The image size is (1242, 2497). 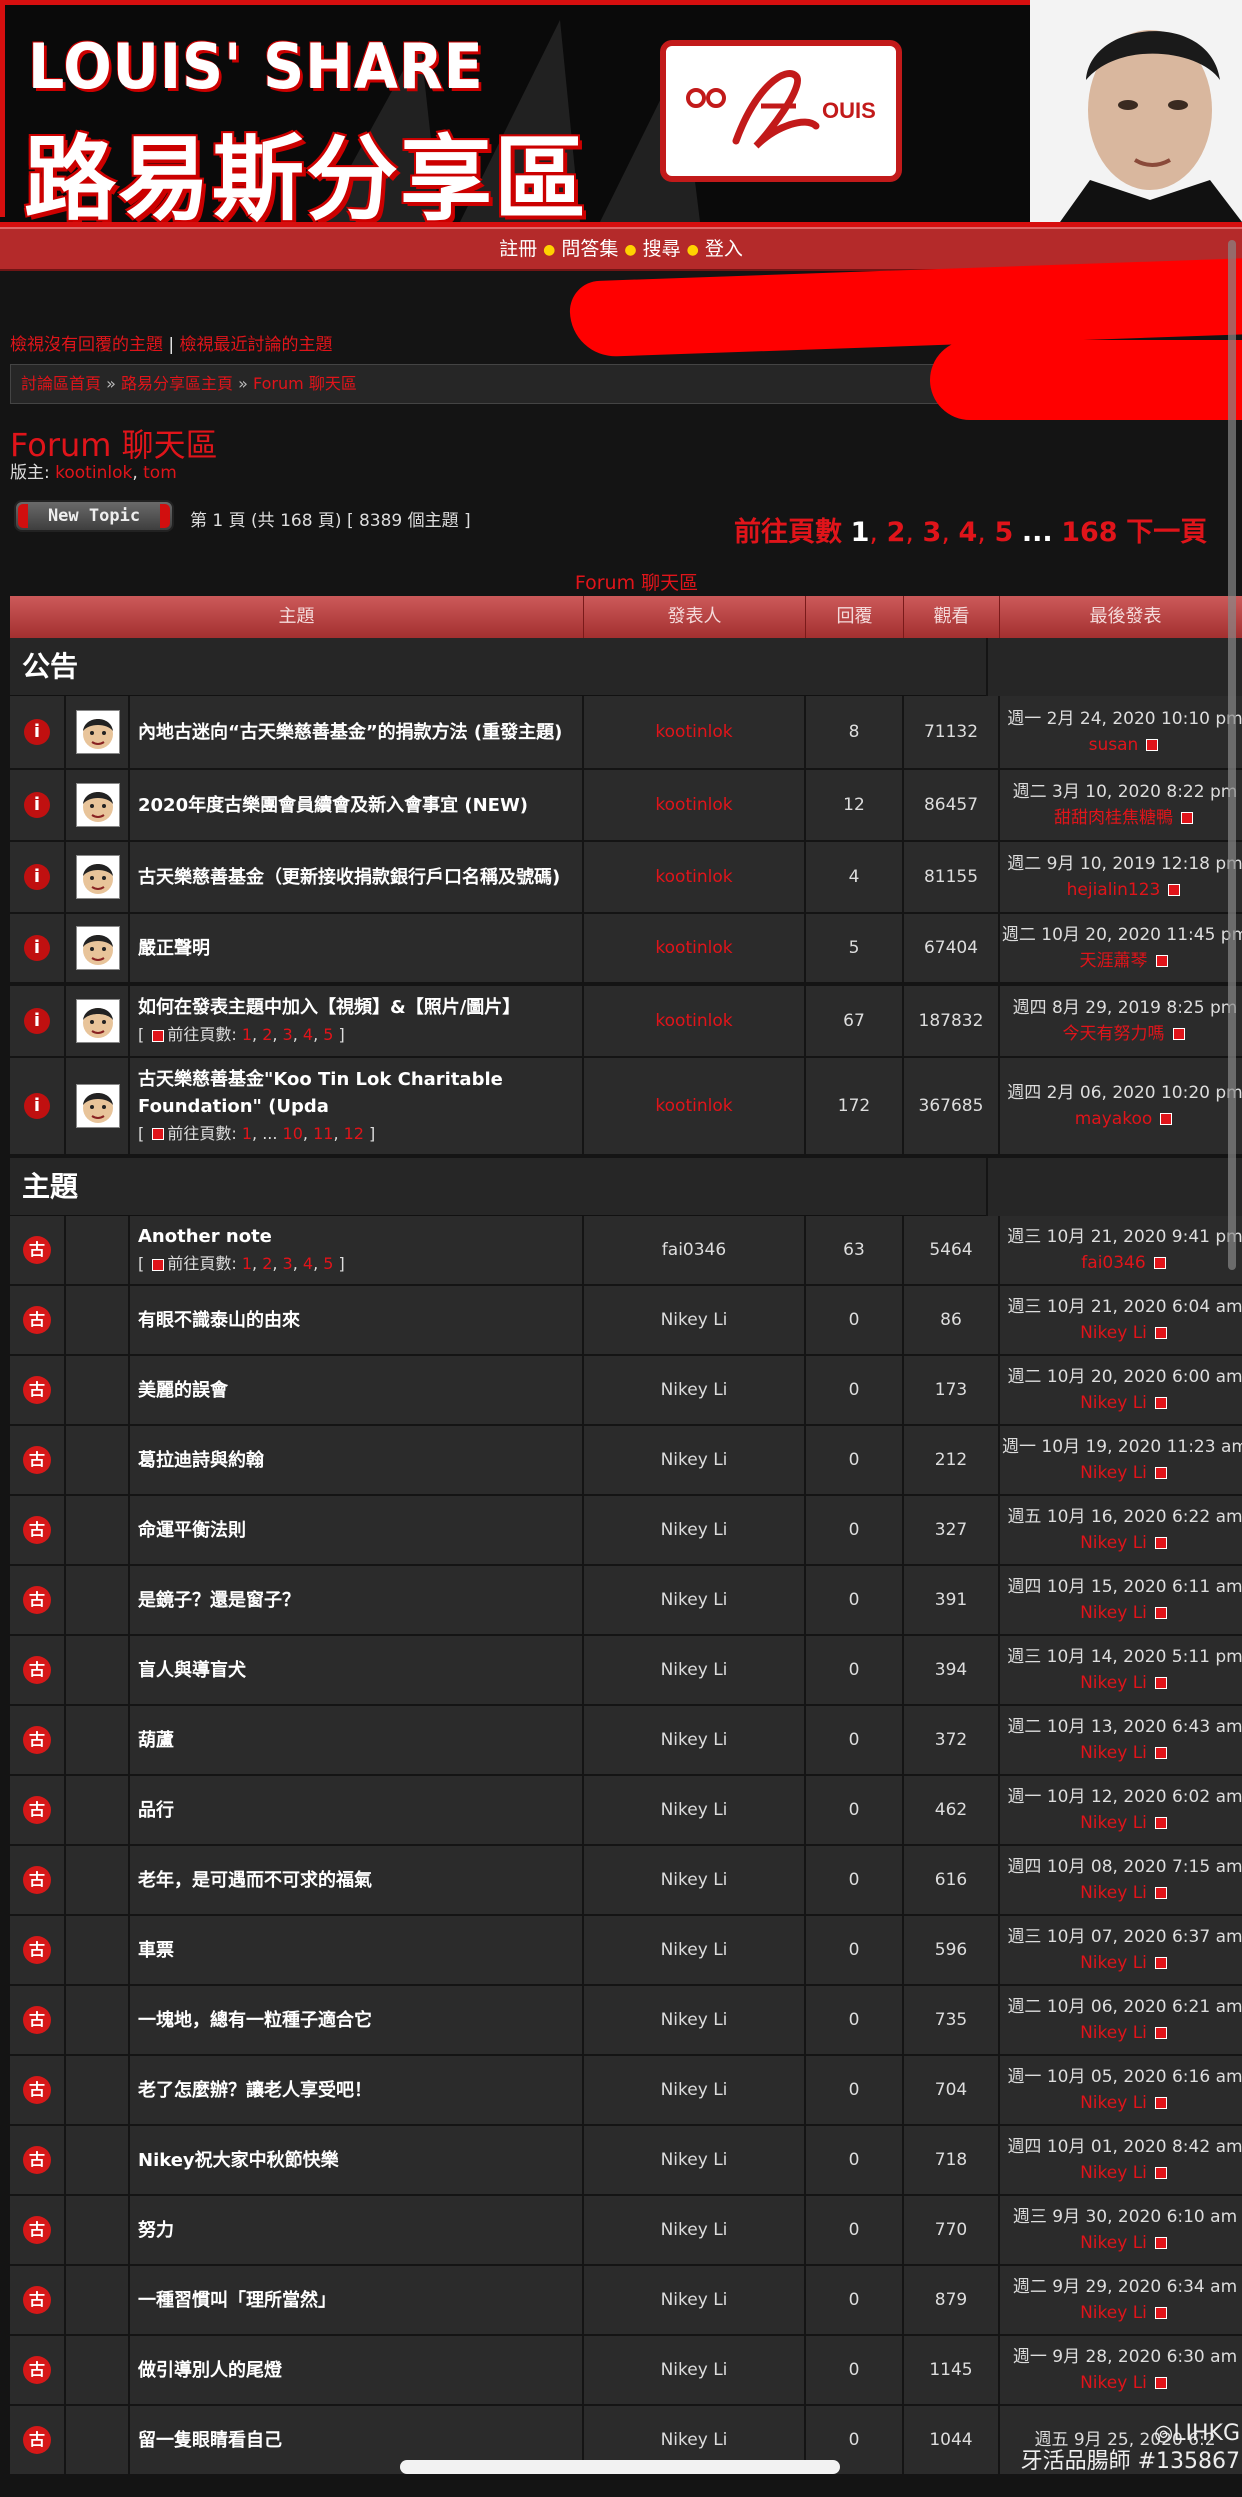 I want to click on topic-title-link: 古天樂慈善基金（更新接收捐款銀行戶口名稱及號碼), so click(x=360, y=877).